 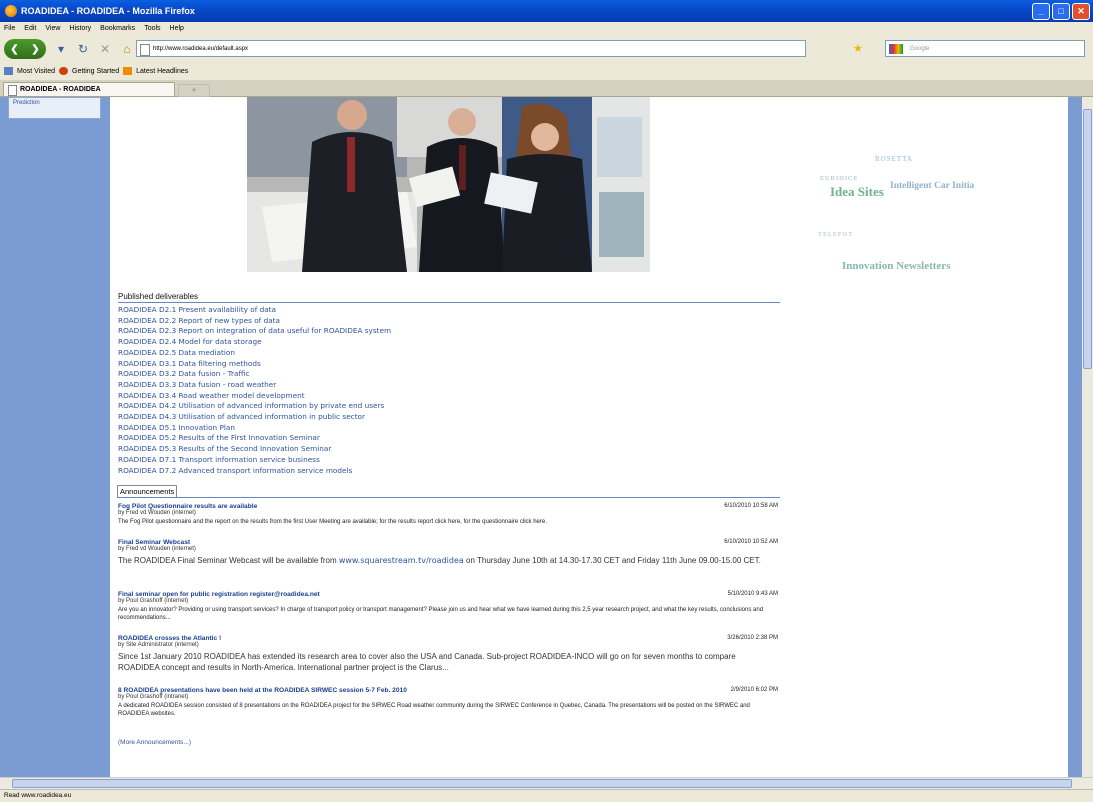 What do you see at coordinates (546, 88) in the screenshot?
I see `tab-strip: ROADIDEA - ROADIDEA +` at bounding box center [546, 88].